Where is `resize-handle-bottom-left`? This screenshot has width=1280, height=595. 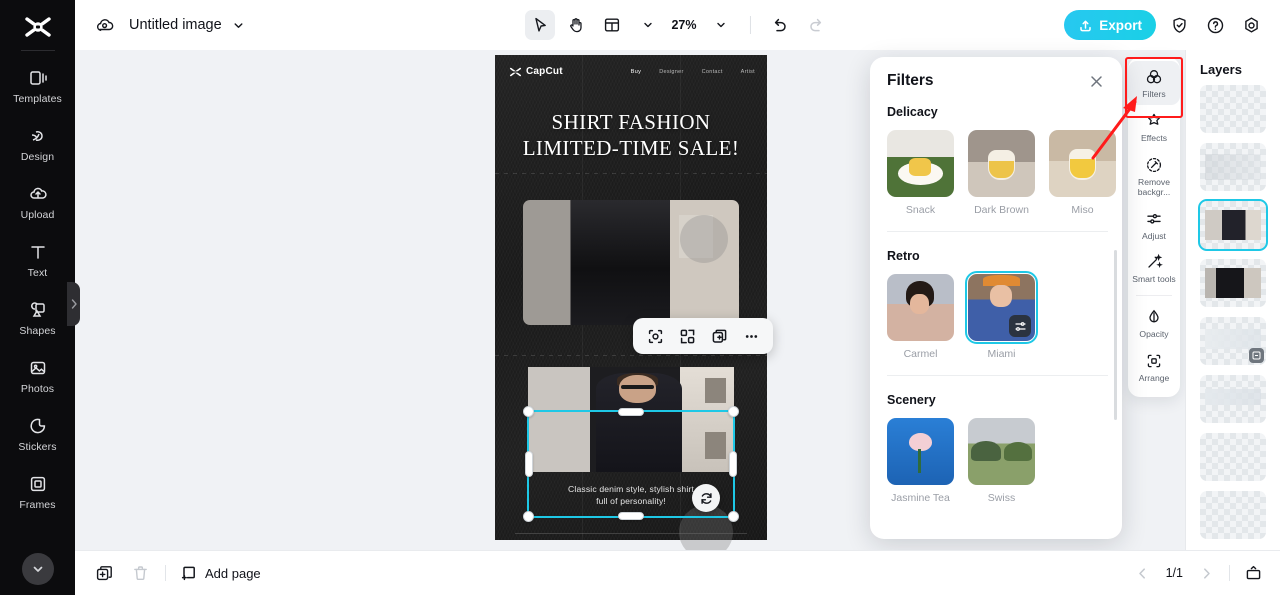 resize-handle-bottom-left is located at coordinates (528, 516).